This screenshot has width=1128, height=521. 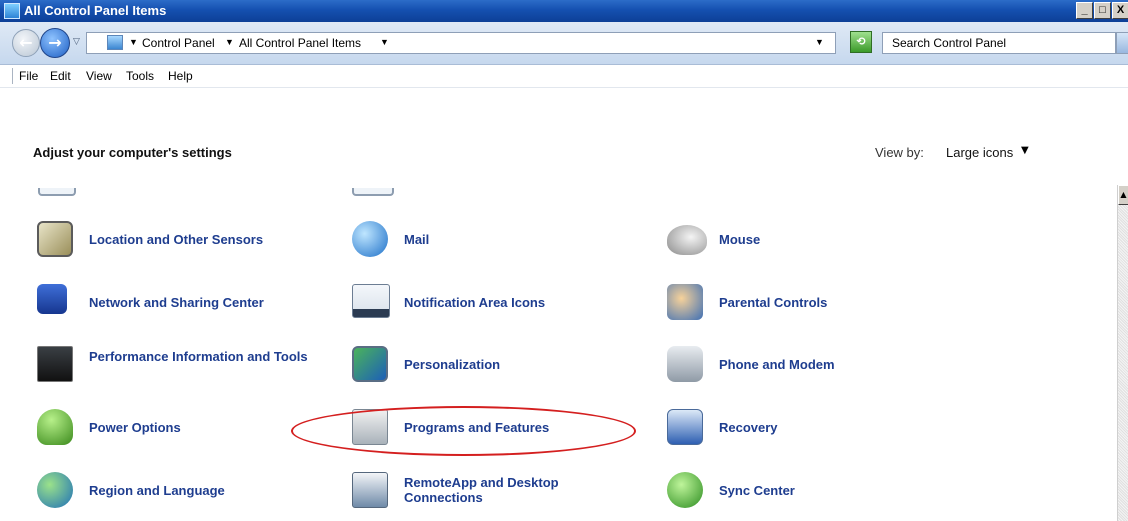 I want to click on sync-center-icon, so click(x=685, y=490).